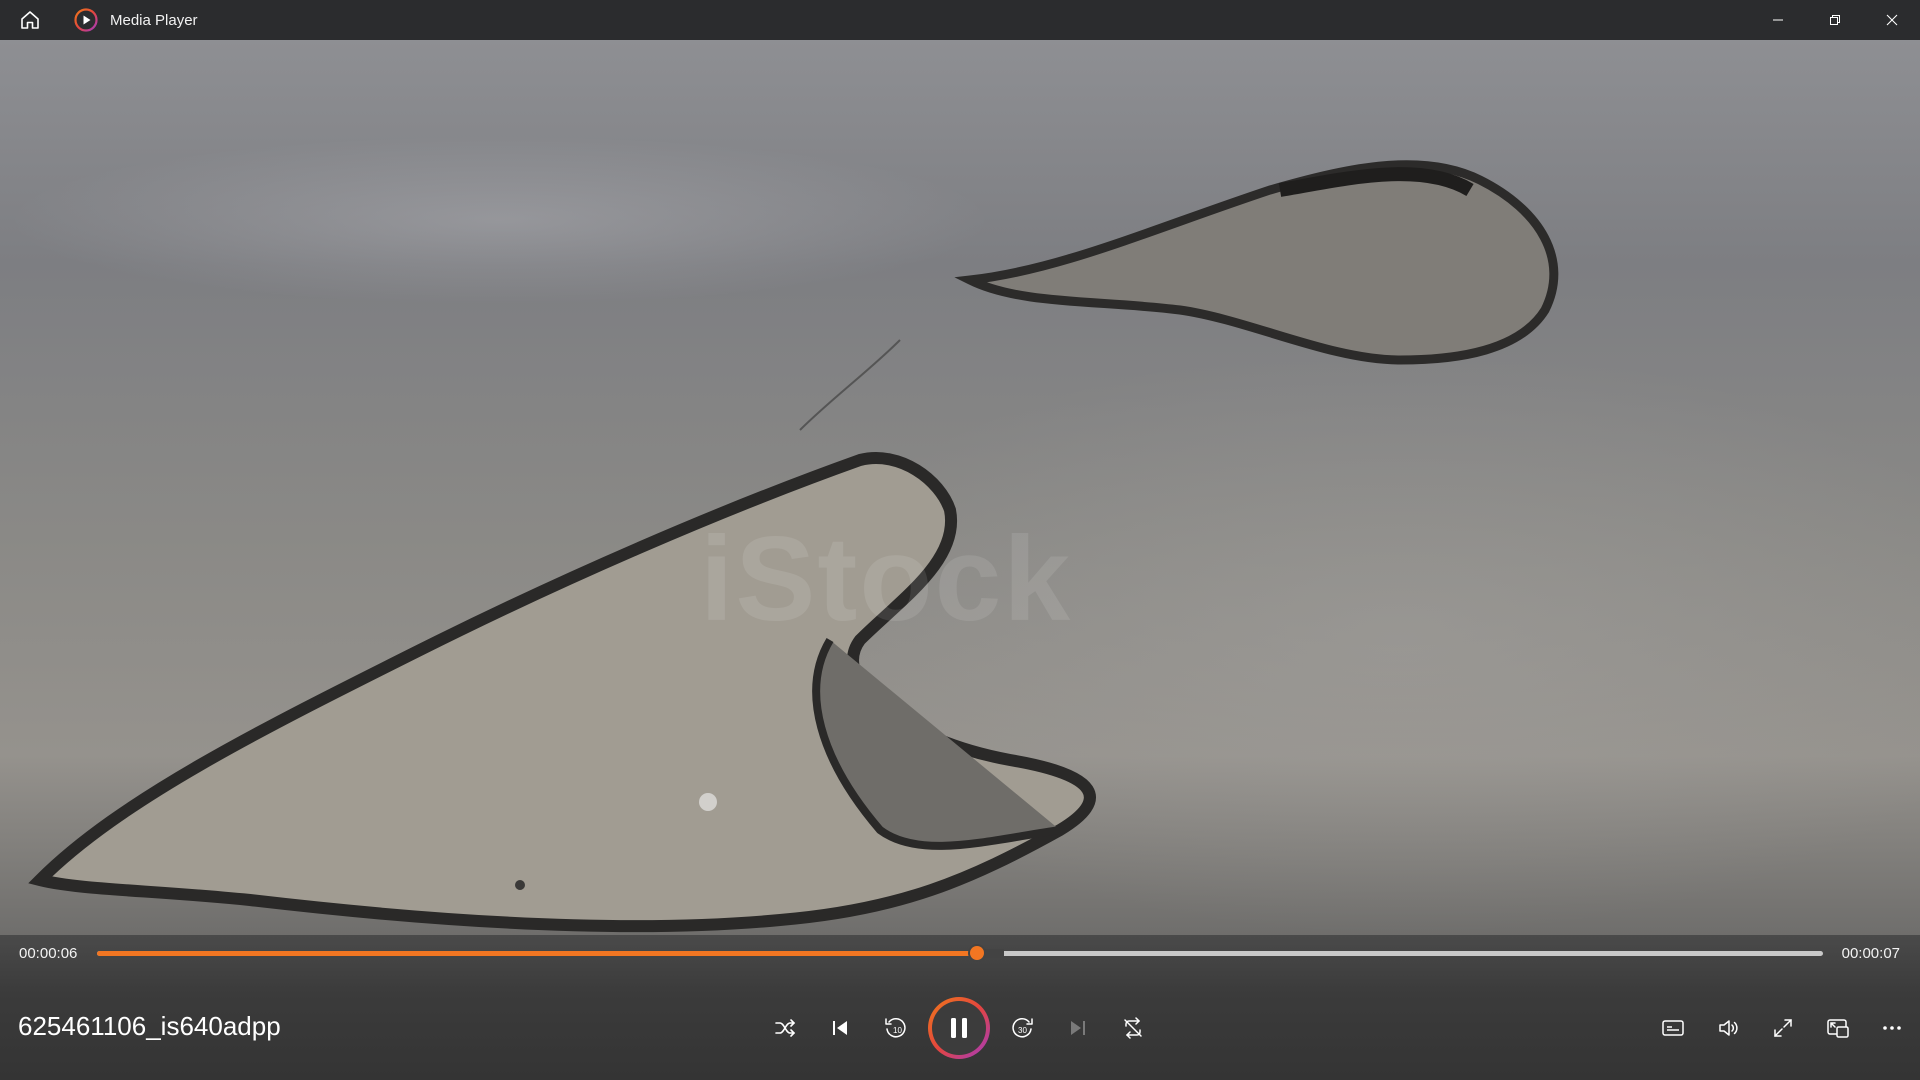  What do you see at coordinates (1891, 20) in the screenshot?
I see `close-icon` at bounding box center [1891, 20].